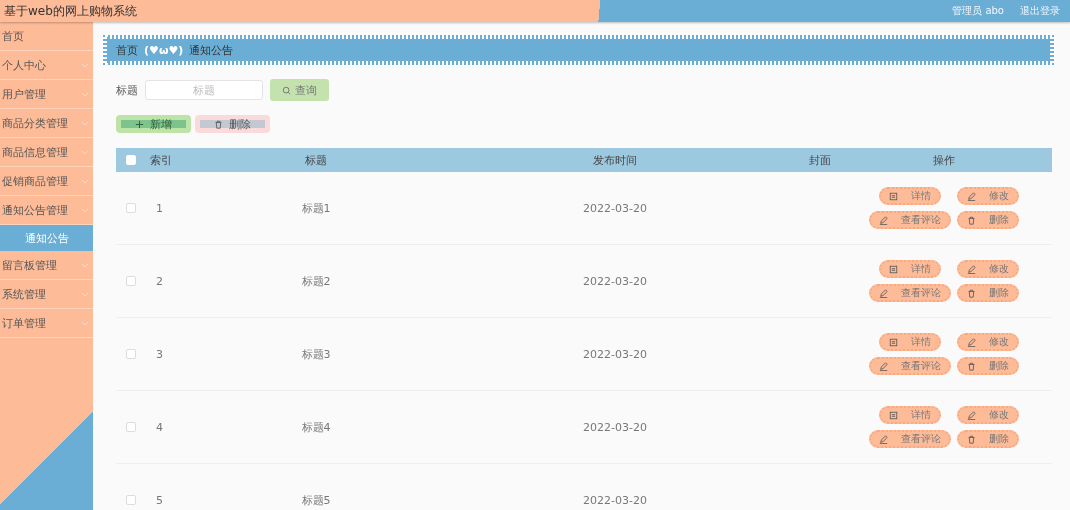 The width and height of the screenshot is (1070, 510). I want to click on table-cell-text: 3, so click(159, 354).